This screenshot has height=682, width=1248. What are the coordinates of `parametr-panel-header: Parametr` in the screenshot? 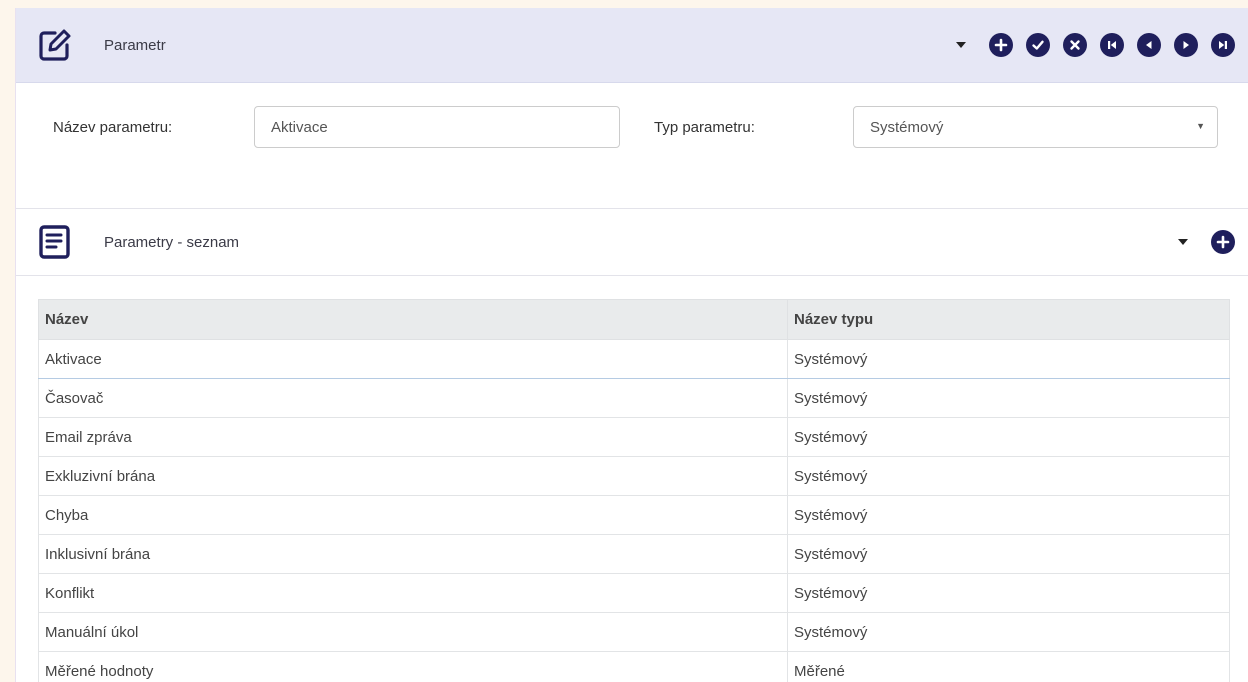 It's located at (632, 45).